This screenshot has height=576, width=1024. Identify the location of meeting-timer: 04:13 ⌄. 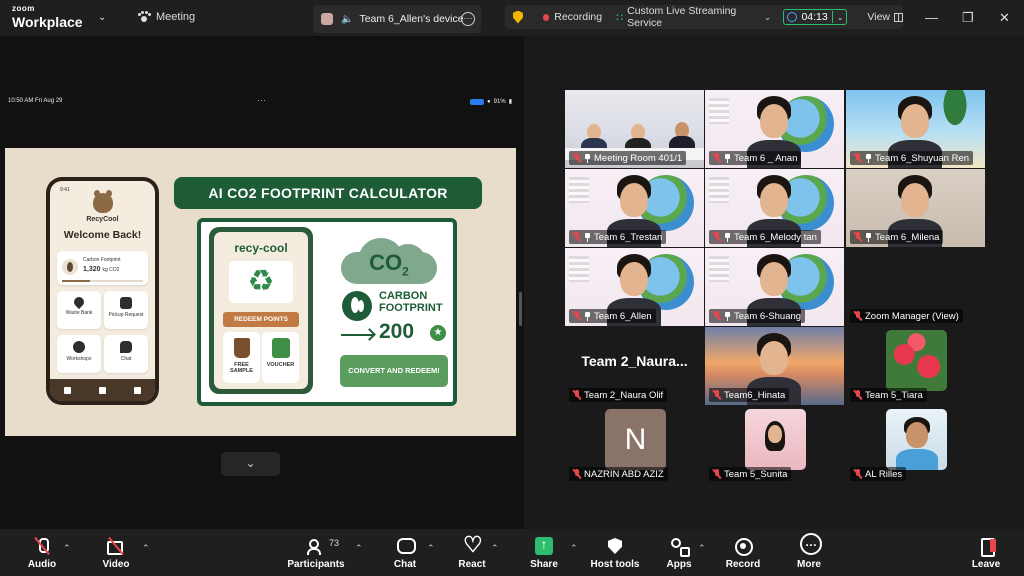
(815, 17).